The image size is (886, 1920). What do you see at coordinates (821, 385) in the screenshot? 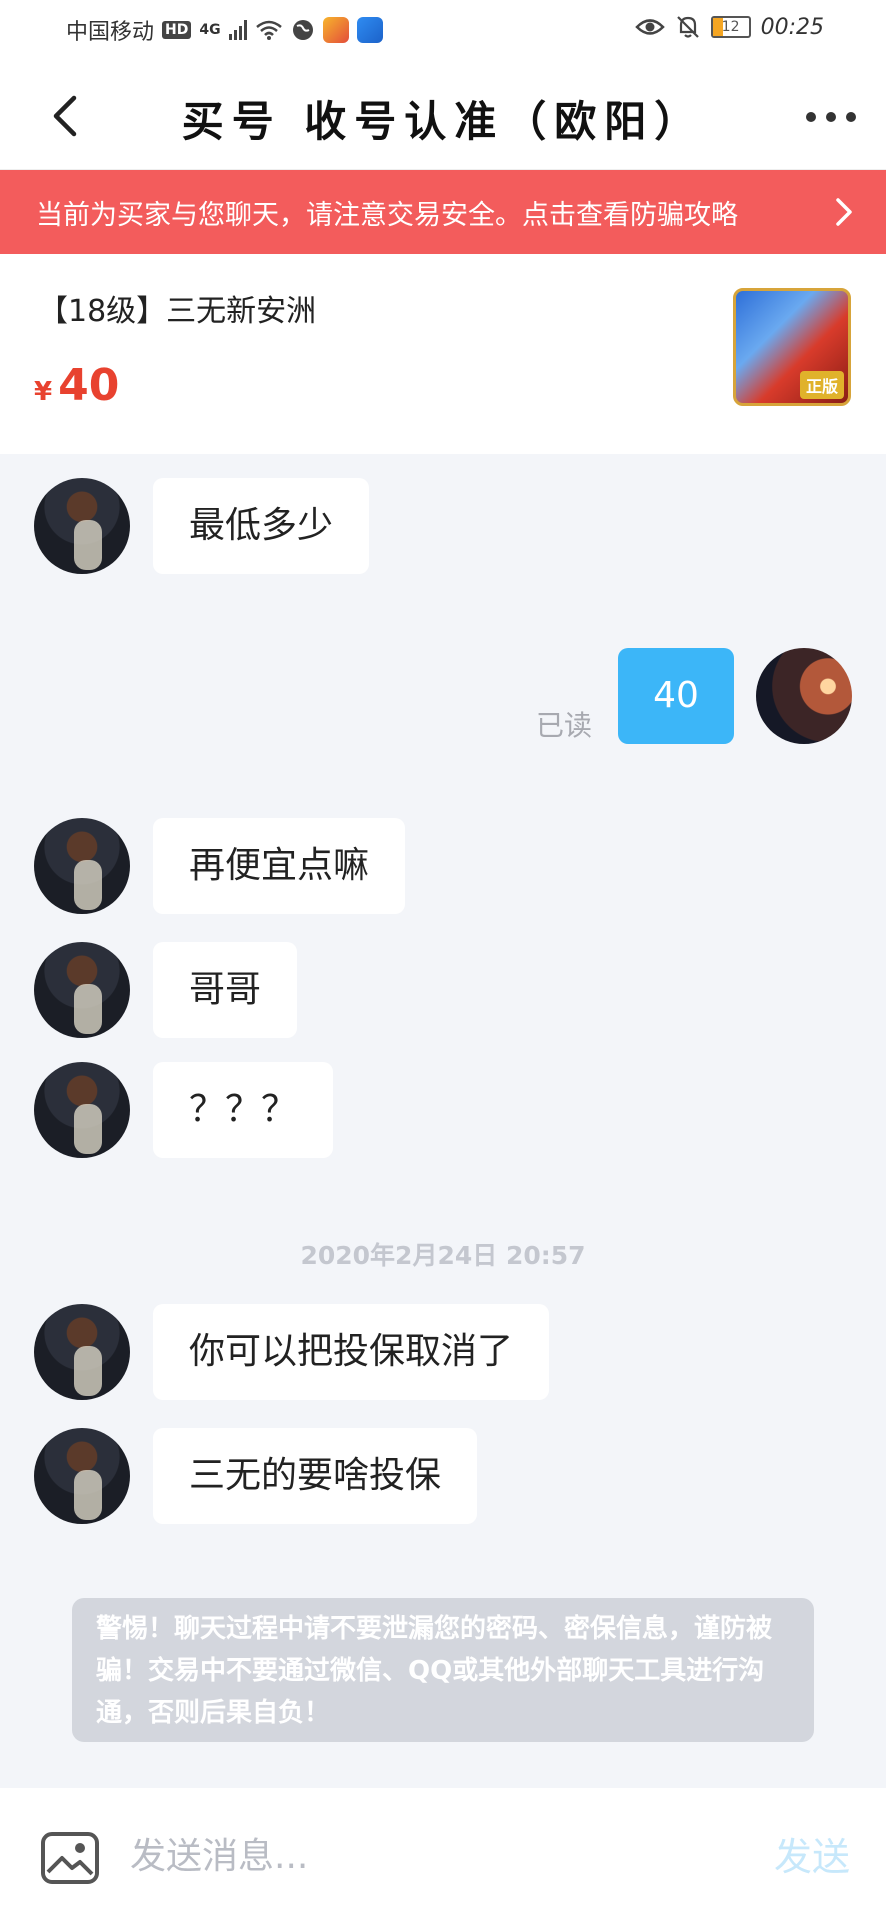
I see `thumbnail-badge: 正版` at bounding box center [821, 385].